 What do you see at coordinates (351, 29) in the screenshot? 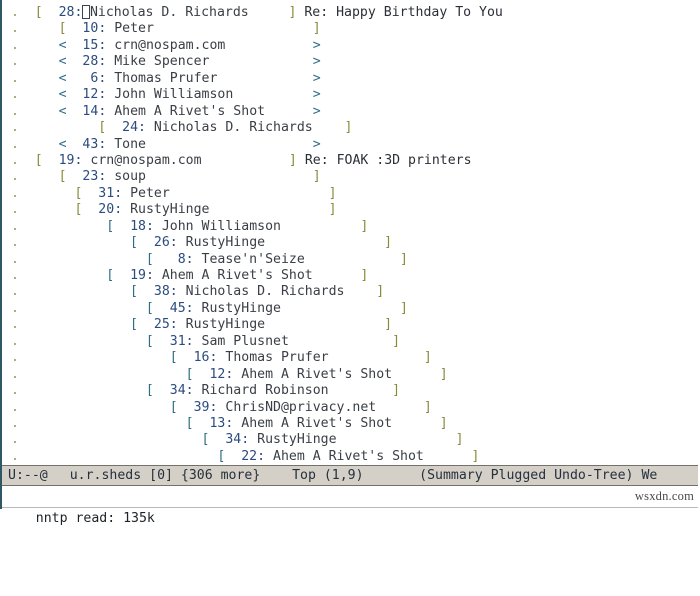
I see `summary-line: . [ 10: Peter ]` at bounding box center [351, 29].